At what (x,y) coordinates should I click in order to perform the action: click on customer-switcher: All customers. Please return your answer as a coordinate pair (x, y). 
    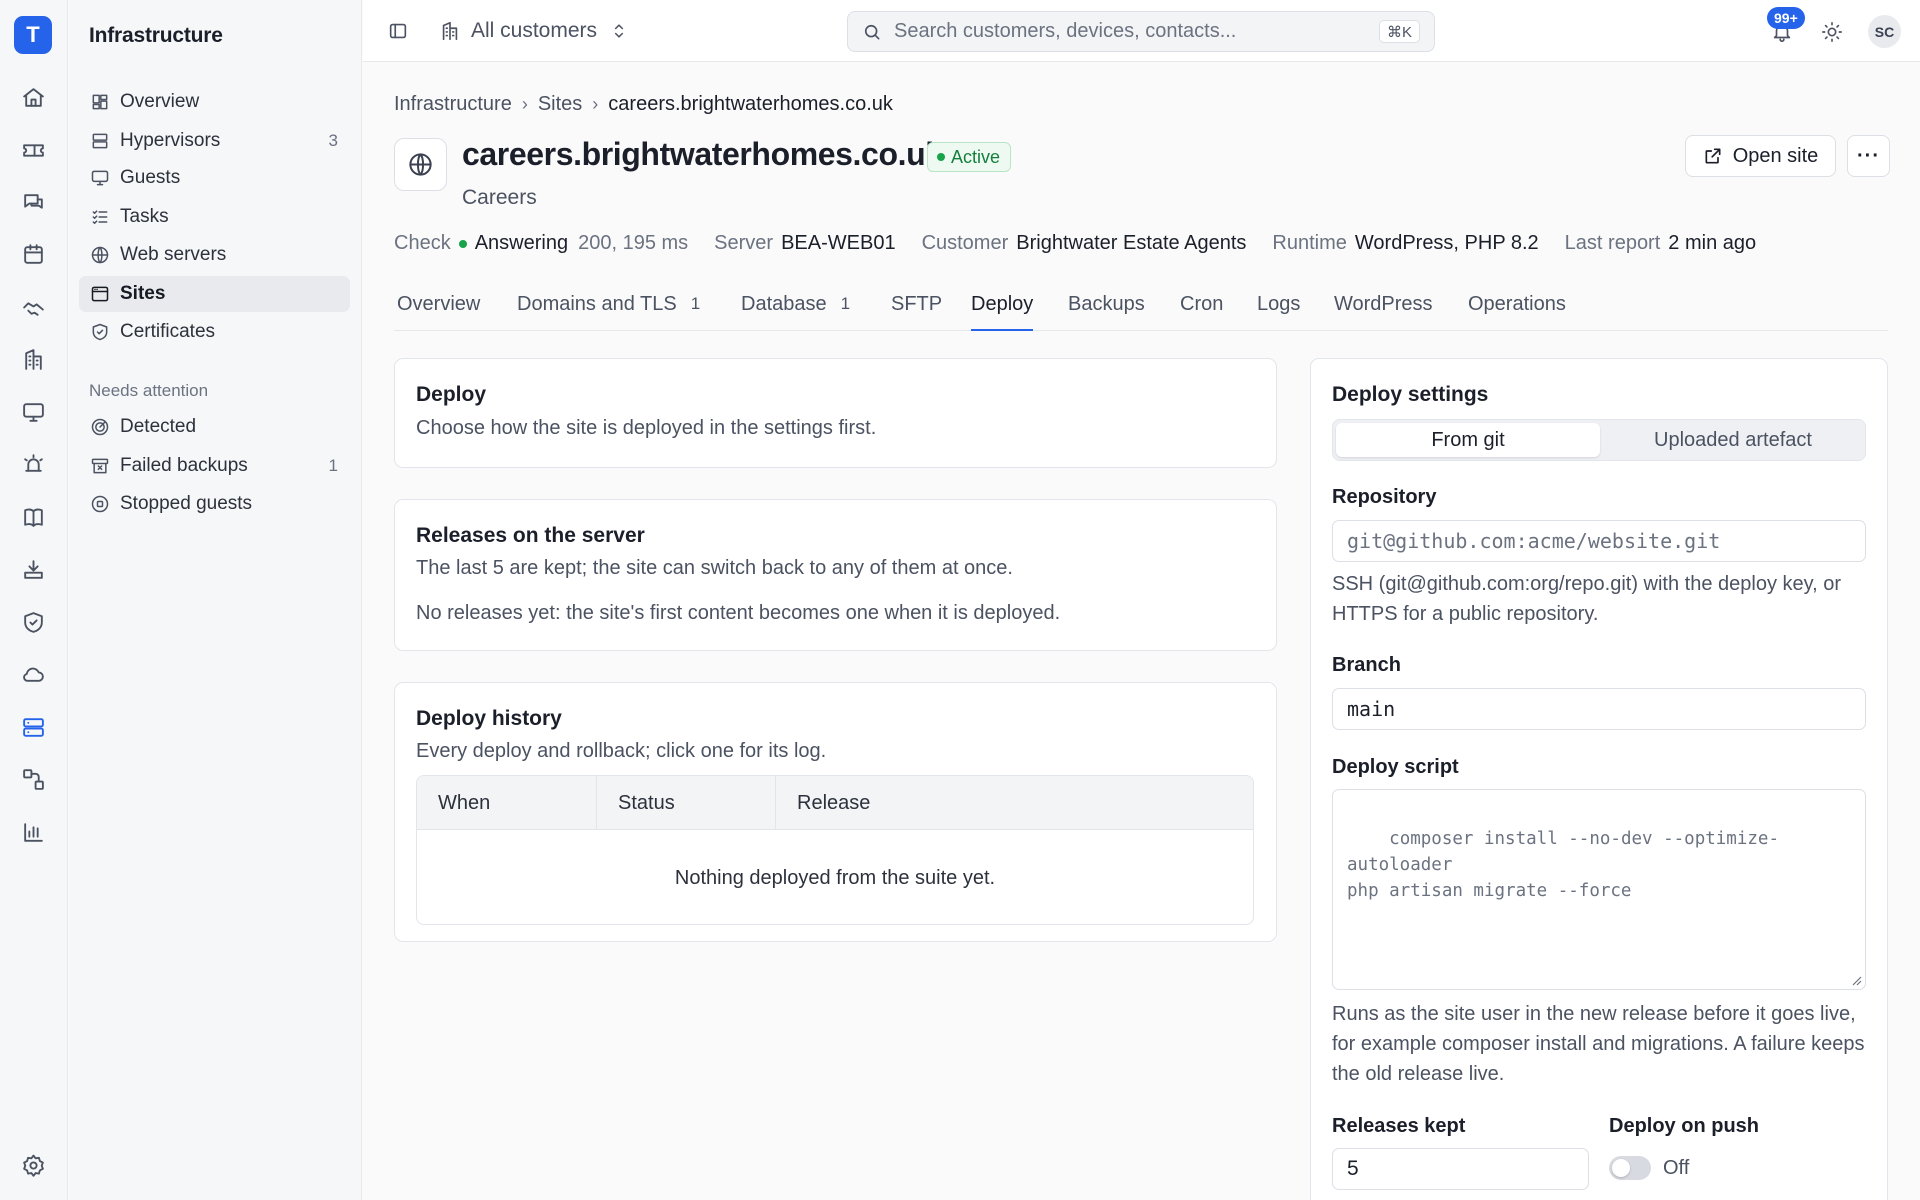
    Looking at the image, I should click on (534, 31).